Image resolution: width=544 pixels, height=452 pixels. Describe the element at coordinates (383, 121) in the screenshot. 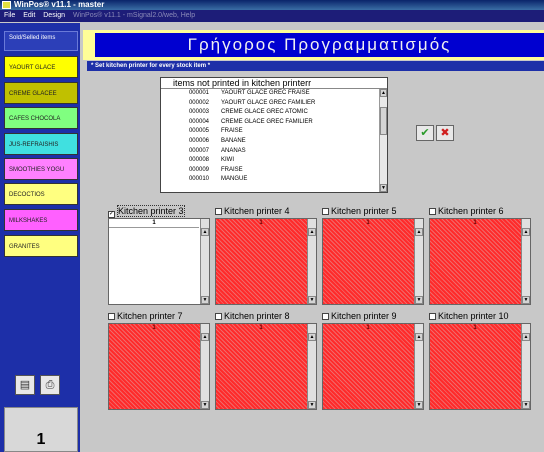

I see `scroll-thumb` at that location.